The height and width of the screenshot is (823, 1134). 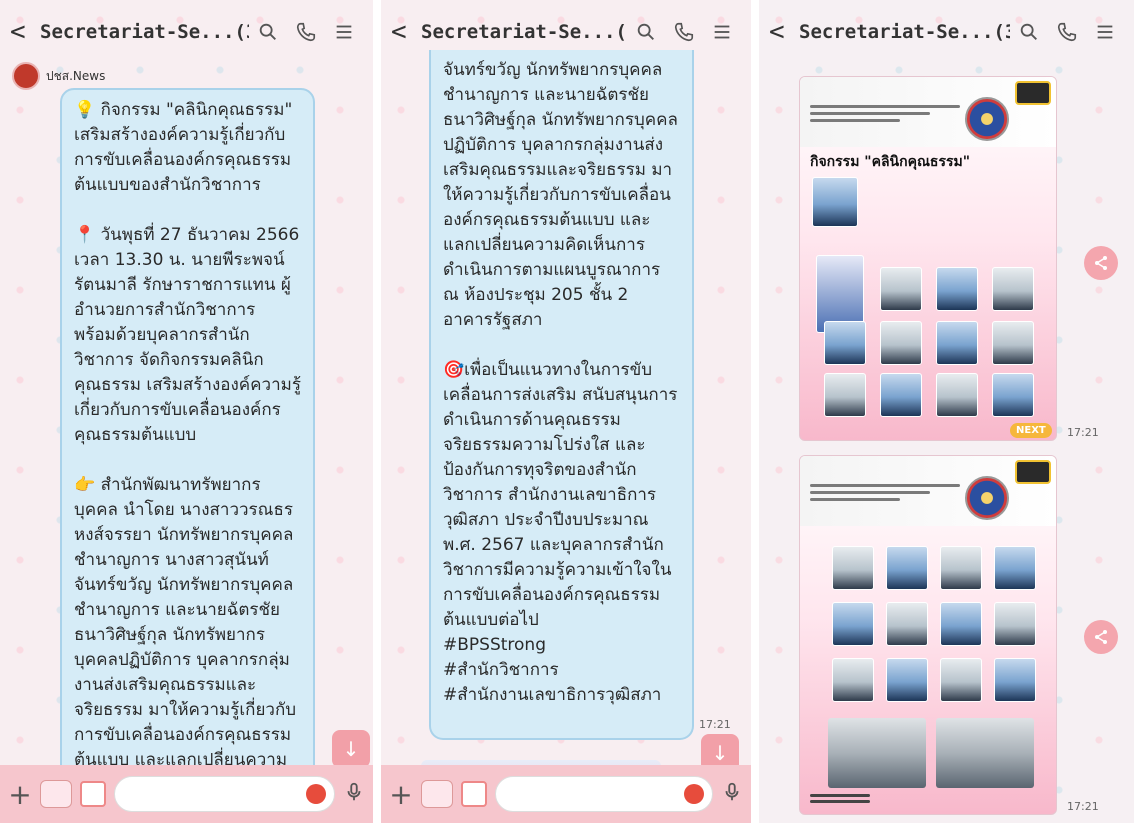 I want to click on message-sender: ปชส.News, so click(x=58, y=76).